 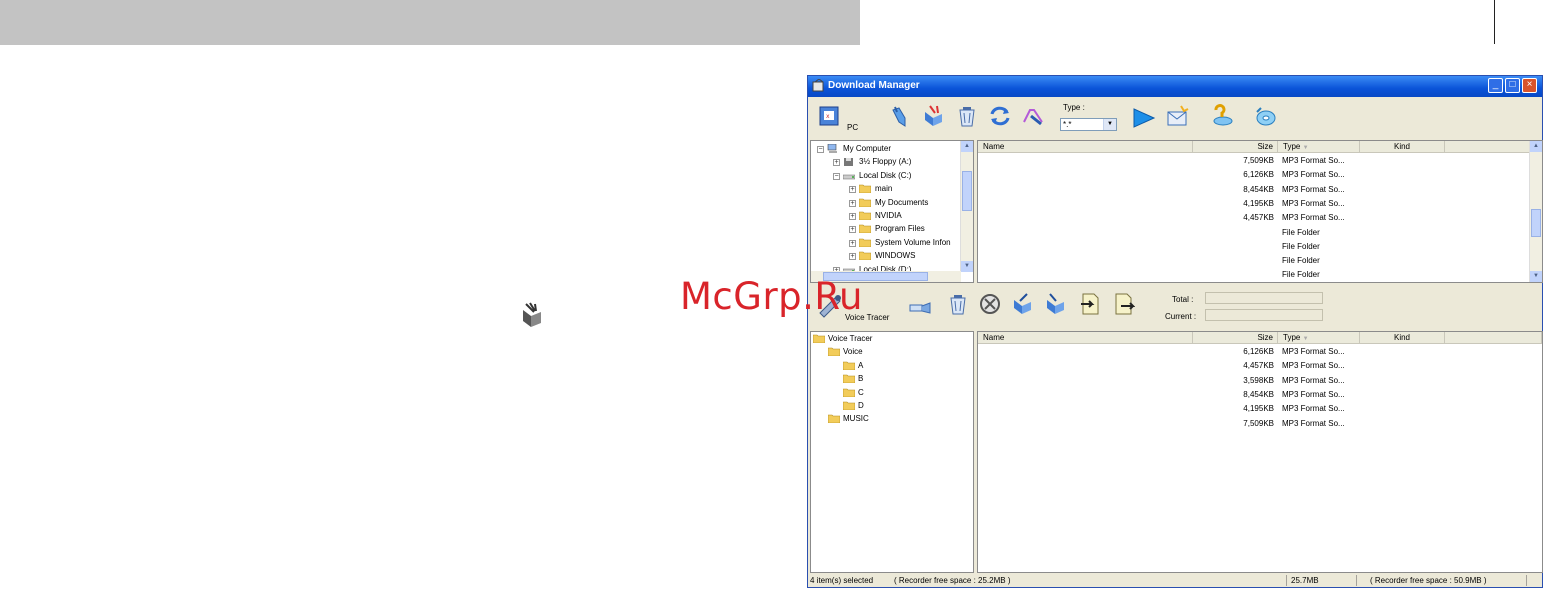 What do you see at coordinates (1258, 247) in the screenshot?
I see `table-row: mainFile Folder` at bounding box center [1258, 247].